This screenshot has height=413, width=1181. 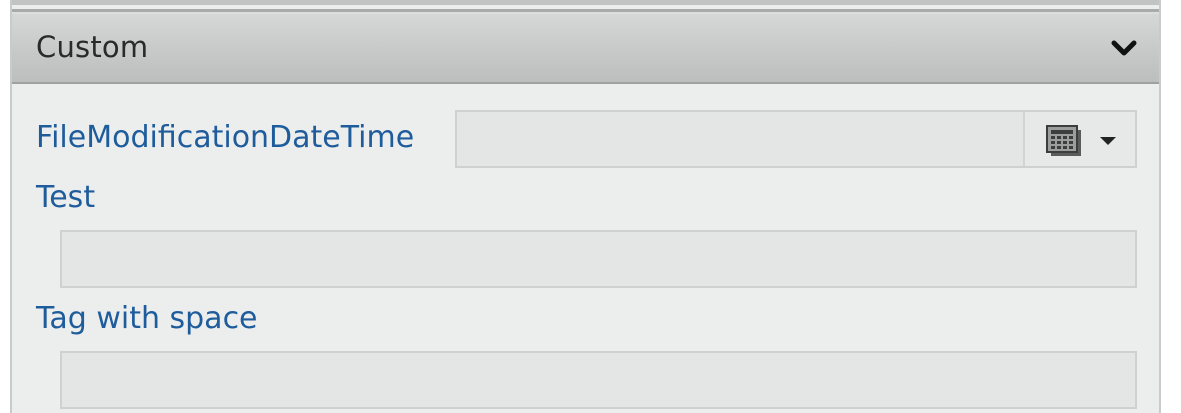 I want to click on file-modification-datetime-input, so click(x=740, y=139).